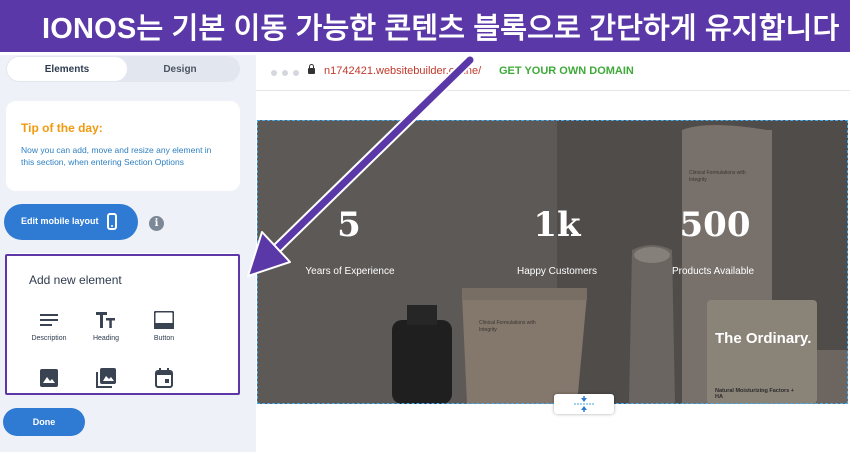 This screenshot has height=452, width=850. What do you see at coordinates (62, 128) in the screenshot?
I see `tip-title: Tip of the day:` at bounding box center [62, 128].